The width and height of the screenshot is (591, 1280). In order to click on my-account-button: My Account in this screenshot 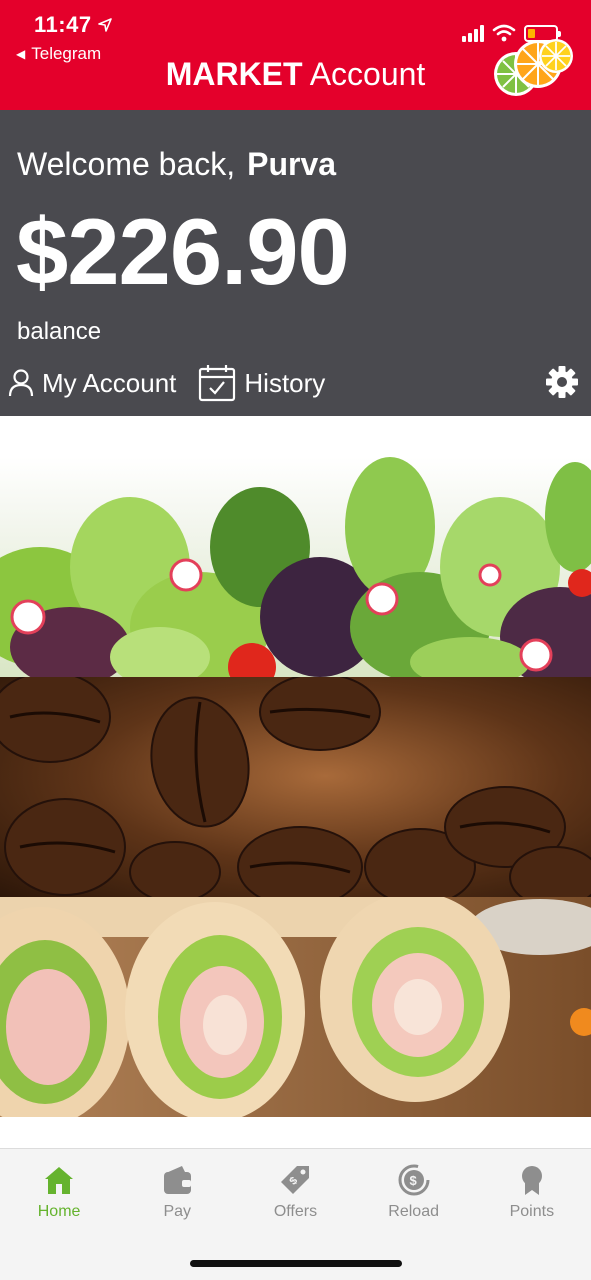, I will do `click(92, 383)`.